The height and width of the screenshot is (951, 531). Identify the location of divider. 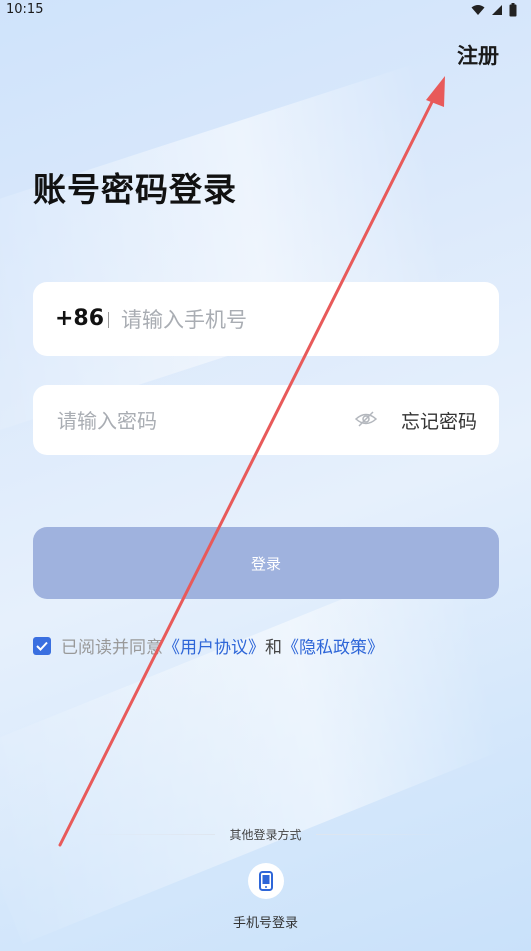
(108, 320).